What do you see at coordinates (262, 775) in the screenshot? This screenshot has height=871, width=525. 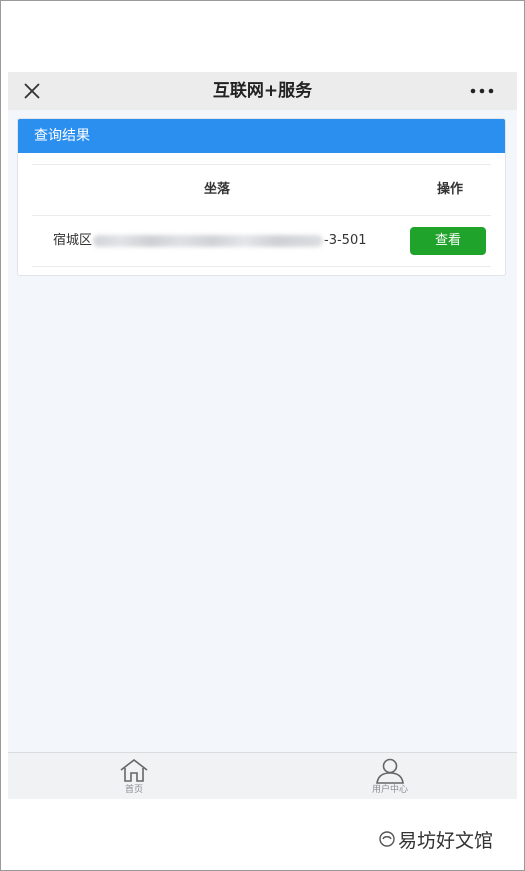 I see `bottom-tab-bar: 首页 用户中心` at bounding box center [262, 775].